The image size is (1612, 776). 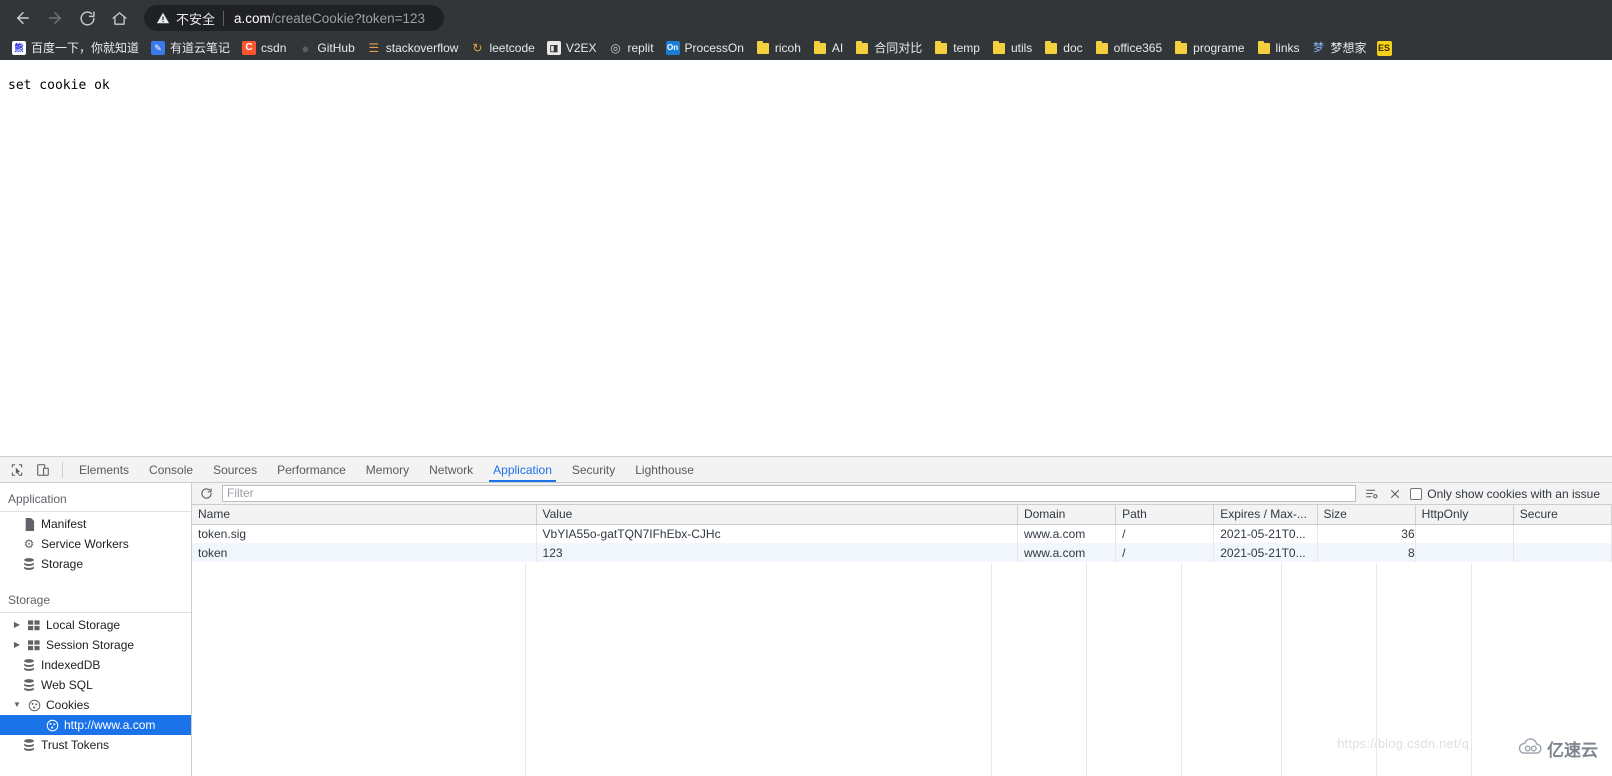 What do you see at coordinates (1384, 48) in the screenshot?
I see `bookmark-overflow-es: ES` at bounding box center [1384, 48].